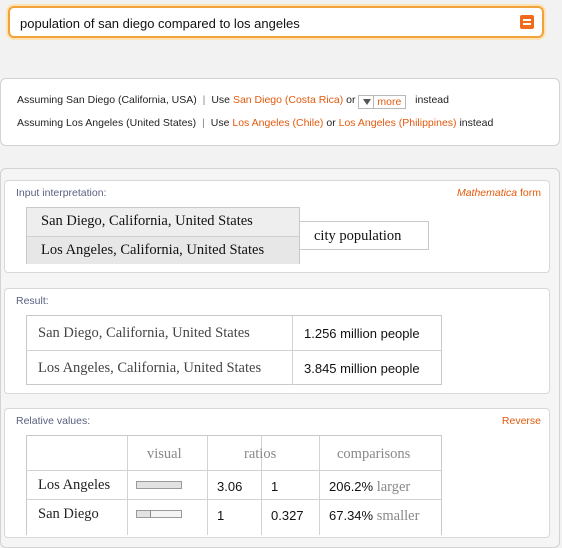 This screenshot has height=548, width=562. Describe the element at coordinates (107, 123) in the screenshot. I see `assumption-text: Assuming Los Angeles (United States)` at that location.